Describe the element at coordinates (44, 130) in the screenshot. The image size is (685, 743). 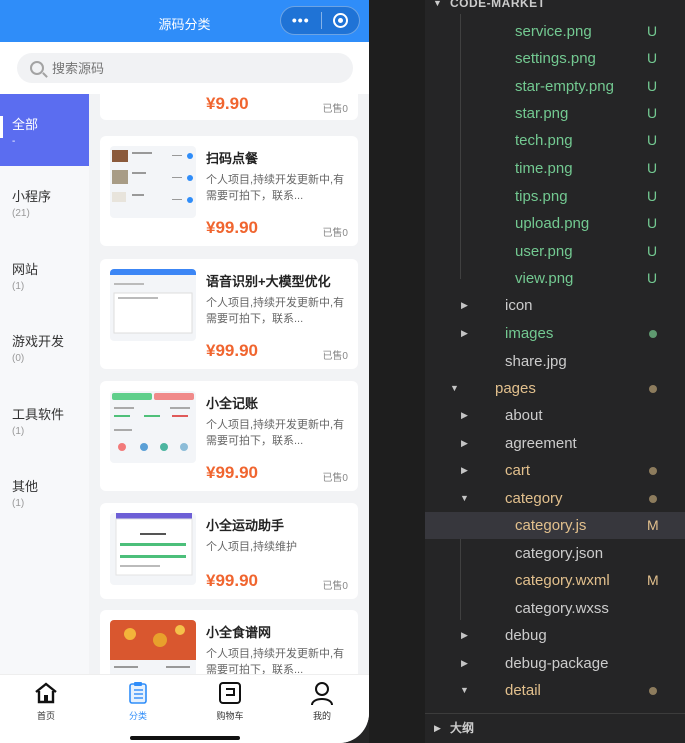
I see `category-item-all: 全部 -` at that location.